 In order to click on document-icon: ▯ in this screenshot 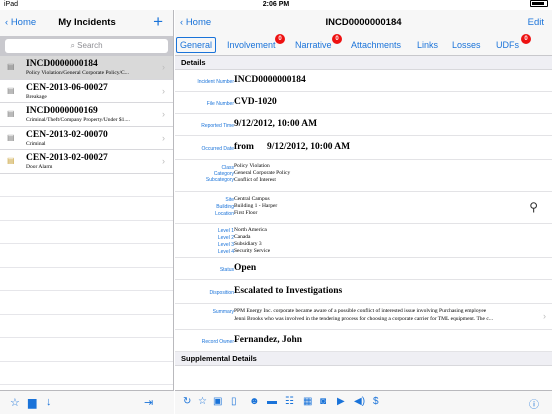, I will do `click(234, 401)`.